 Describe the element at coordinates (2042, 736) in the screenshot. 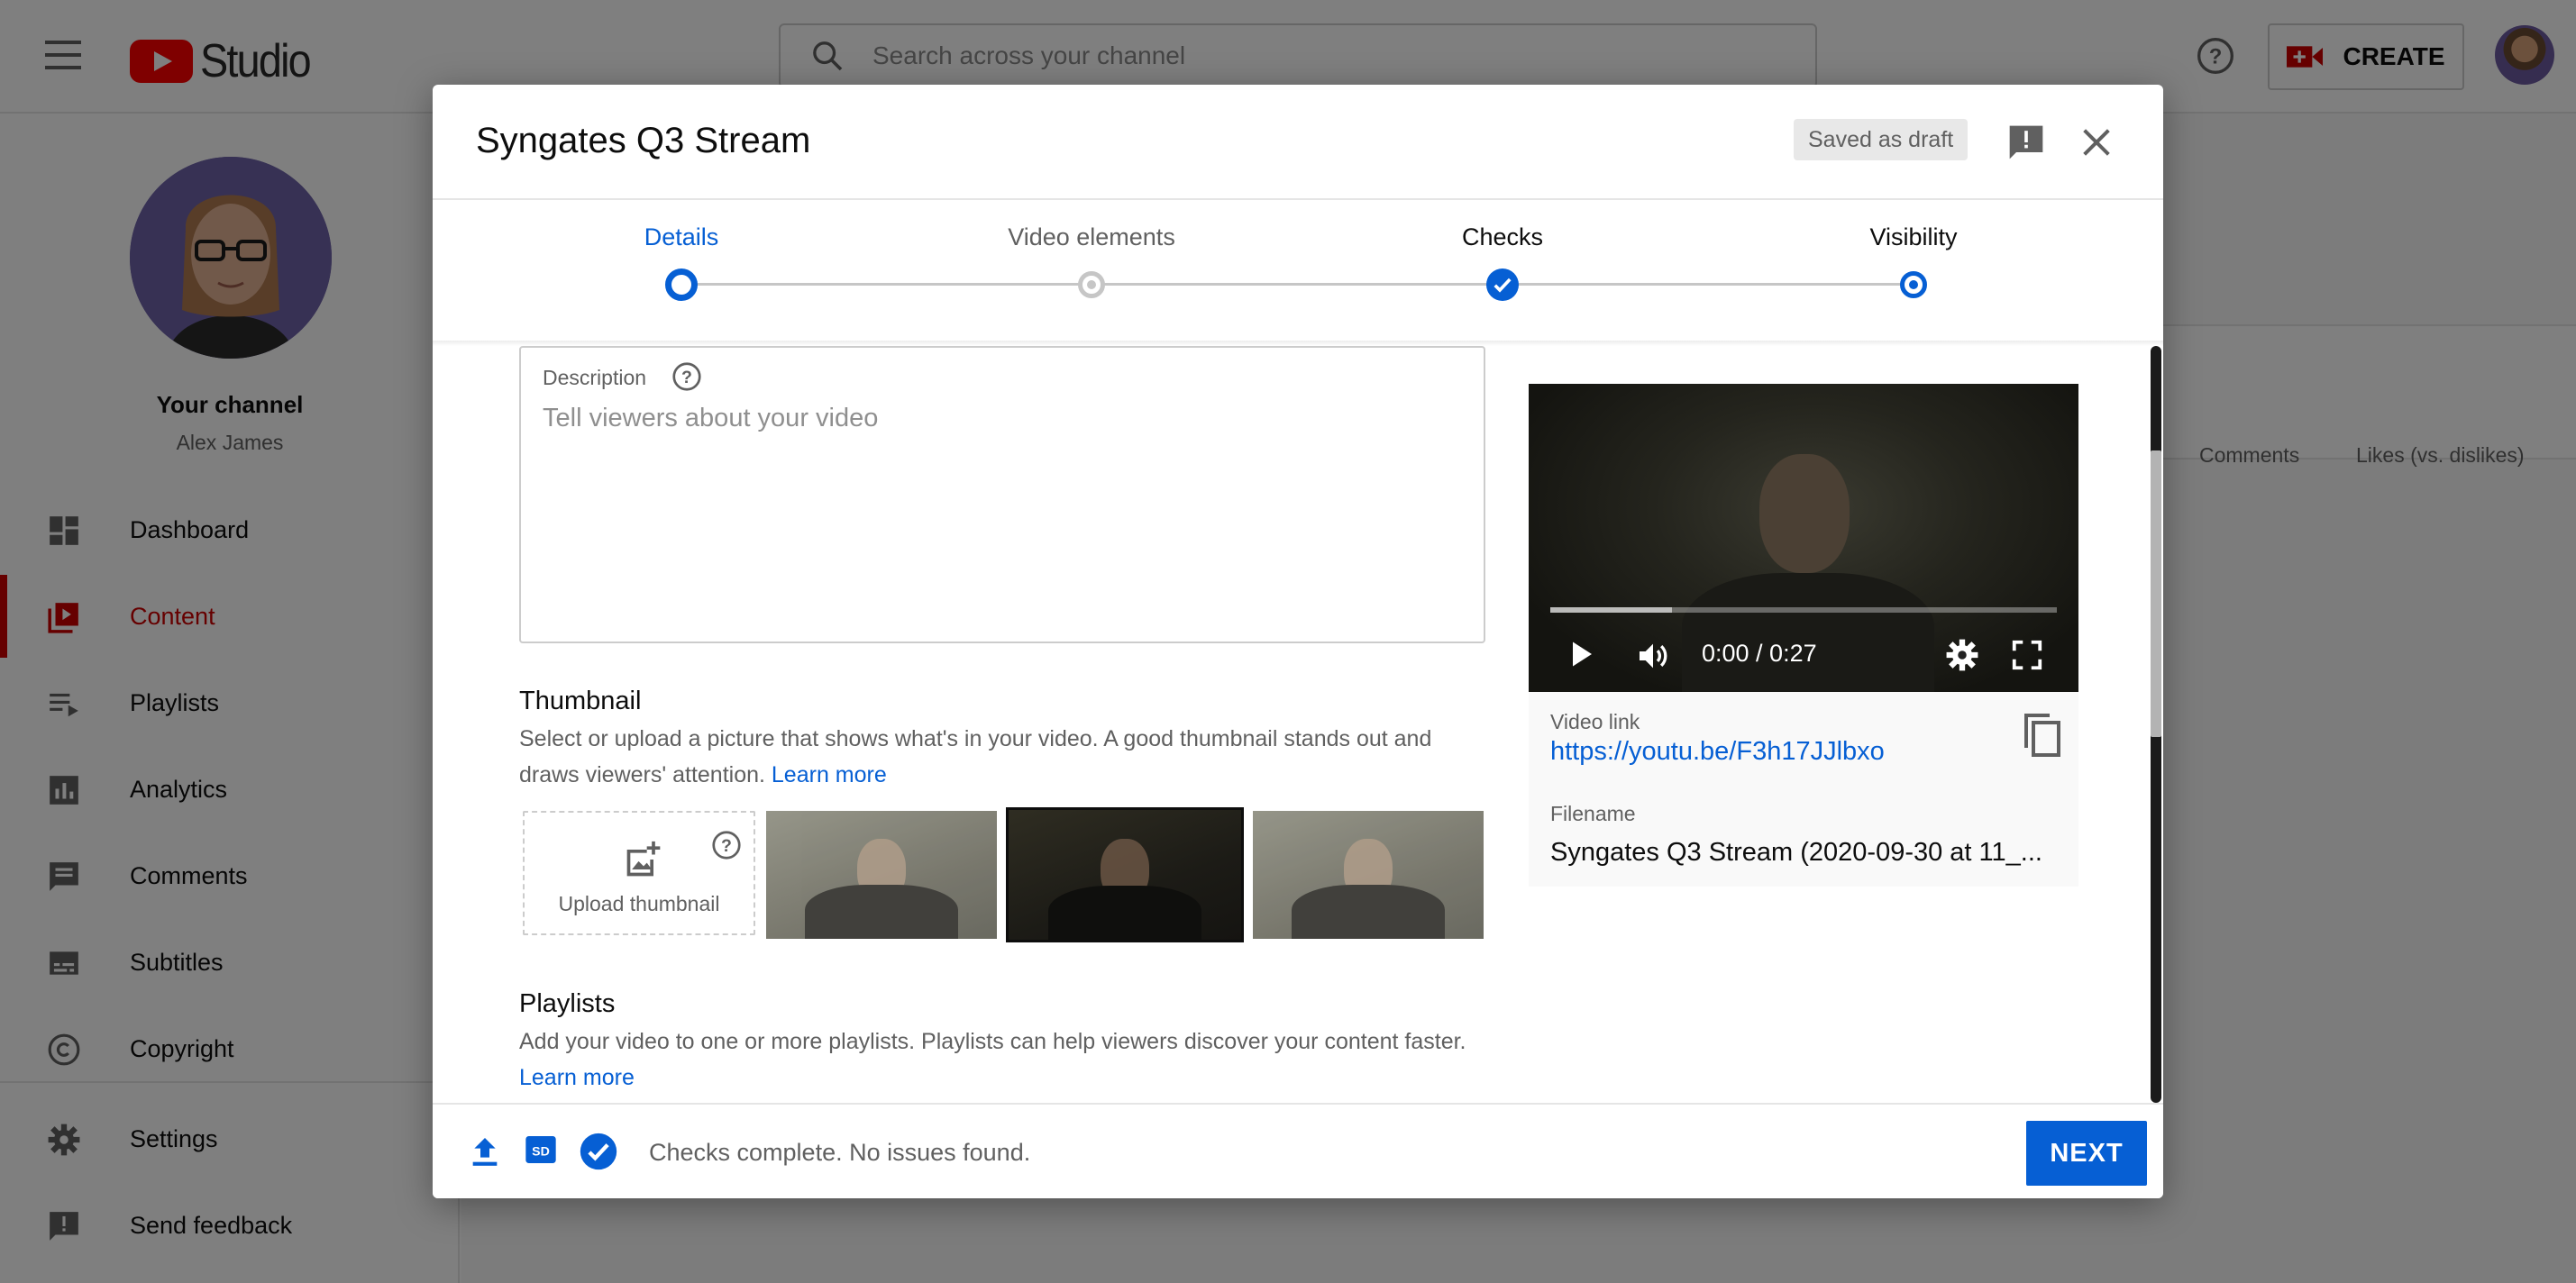

I see `copy-icon` at that location.